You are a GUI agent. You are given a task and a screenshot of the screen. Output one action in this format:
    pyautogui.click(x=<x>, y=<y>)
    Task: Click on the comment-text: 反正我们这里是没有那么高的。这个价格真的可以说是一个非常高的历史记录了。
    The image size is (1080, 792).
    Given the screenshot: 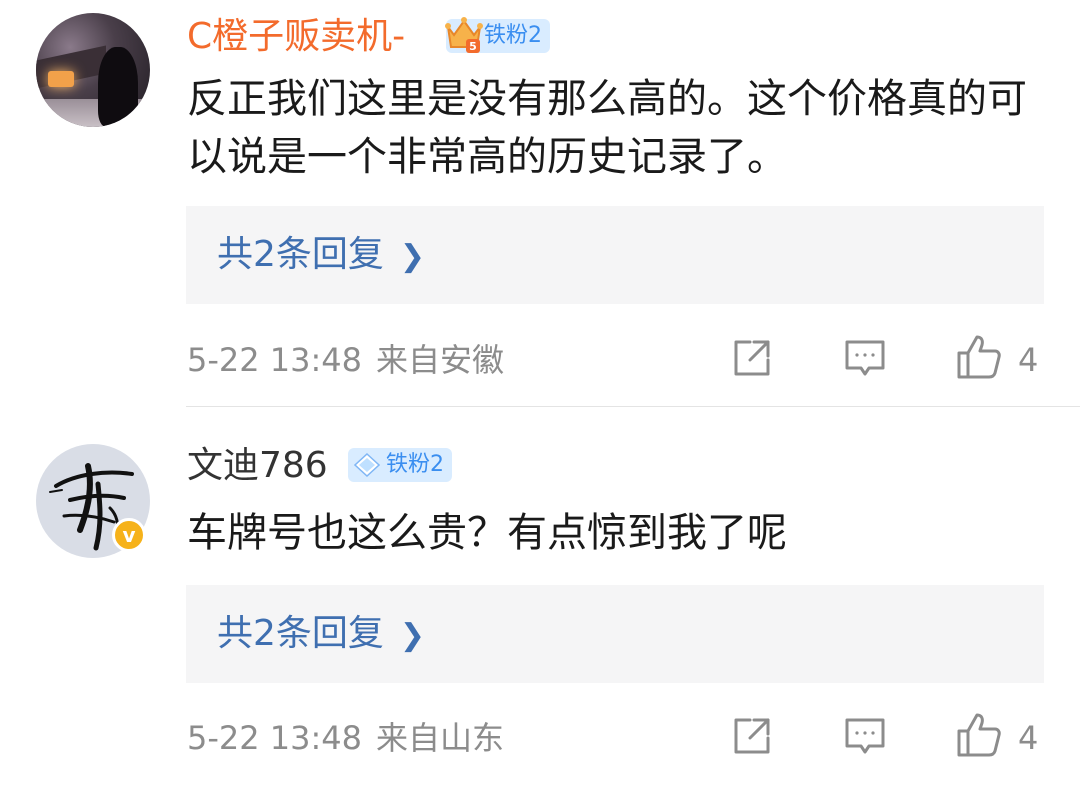 What is the action you would take?
    pyautogui.click(x=607, y=128)
    